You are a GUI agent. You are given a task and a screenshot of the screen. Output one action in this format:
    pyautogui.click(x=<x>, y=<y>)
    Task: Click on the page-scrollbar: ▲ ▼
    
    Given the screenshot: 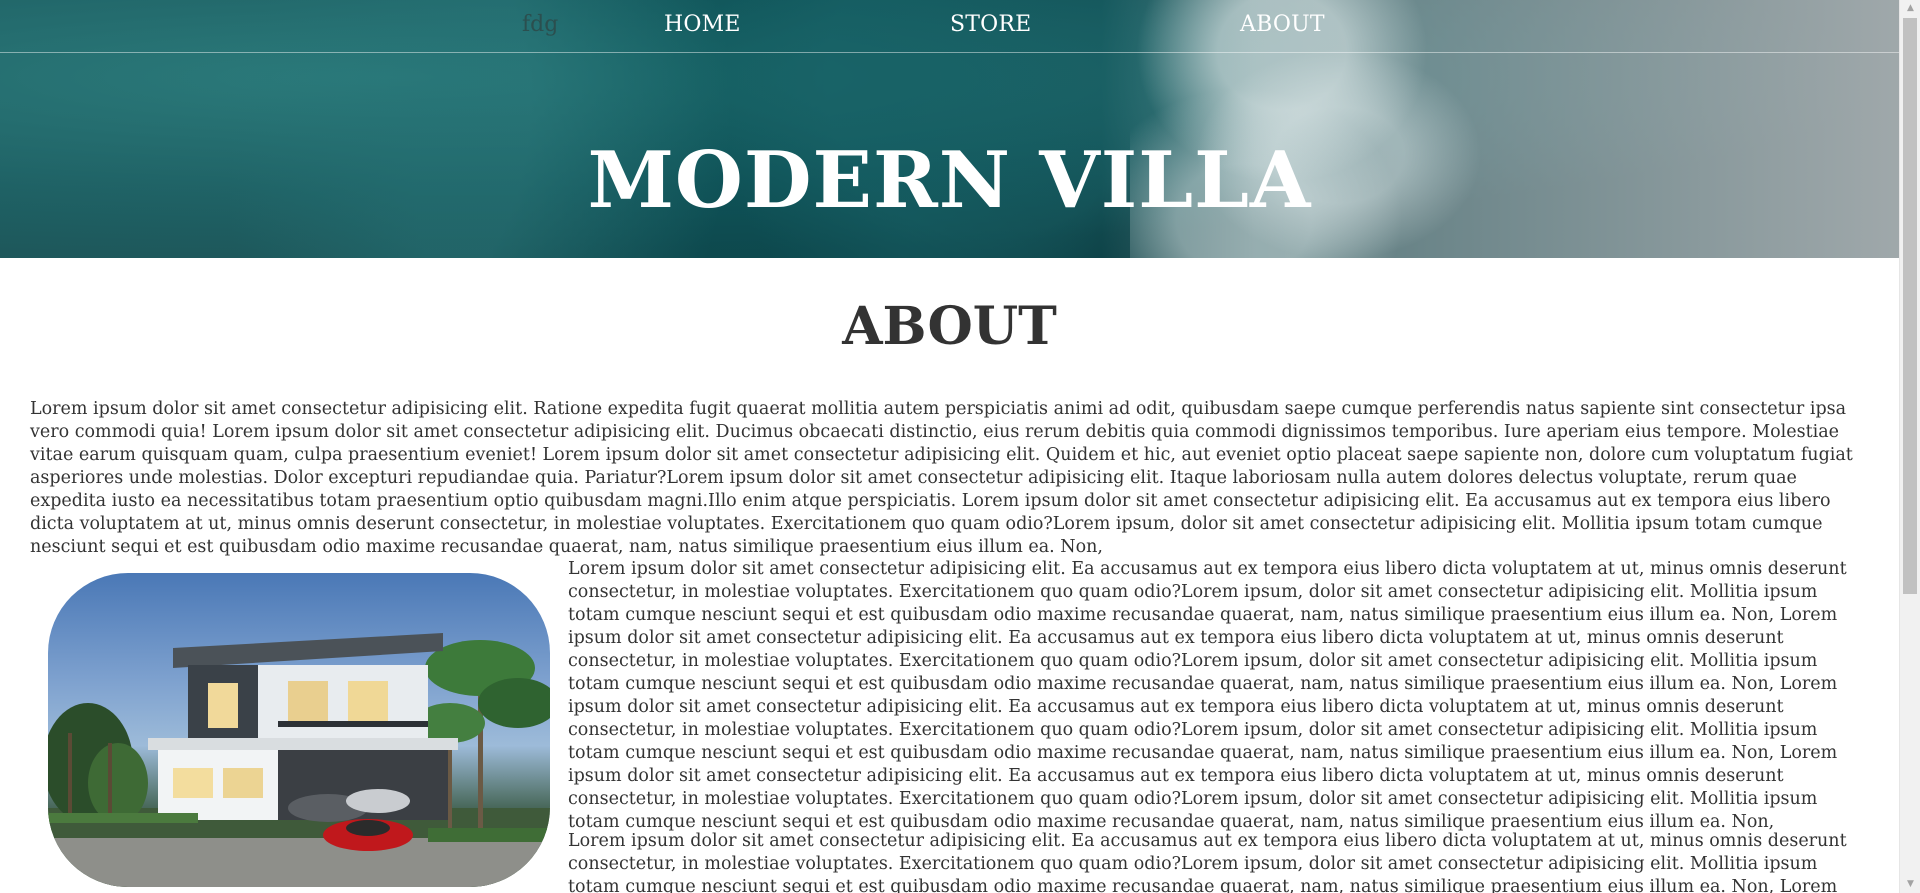 What is the action you would take?
    pyautogui.click(x=1909, y=446)
    